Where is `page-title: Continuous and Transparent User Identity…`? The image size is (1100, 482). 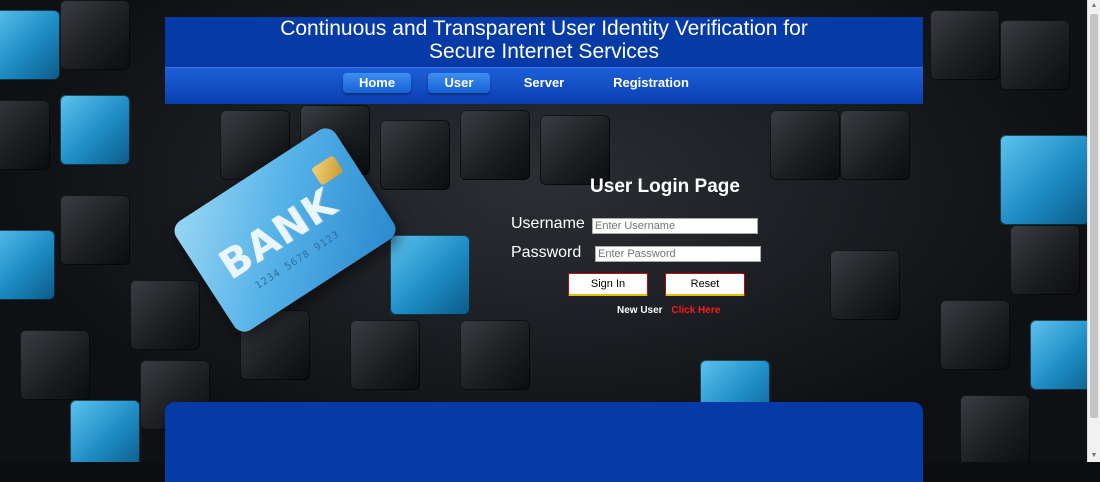 page-title: Continuous and Transparent User Identity… is located at coordinates (544, 40).